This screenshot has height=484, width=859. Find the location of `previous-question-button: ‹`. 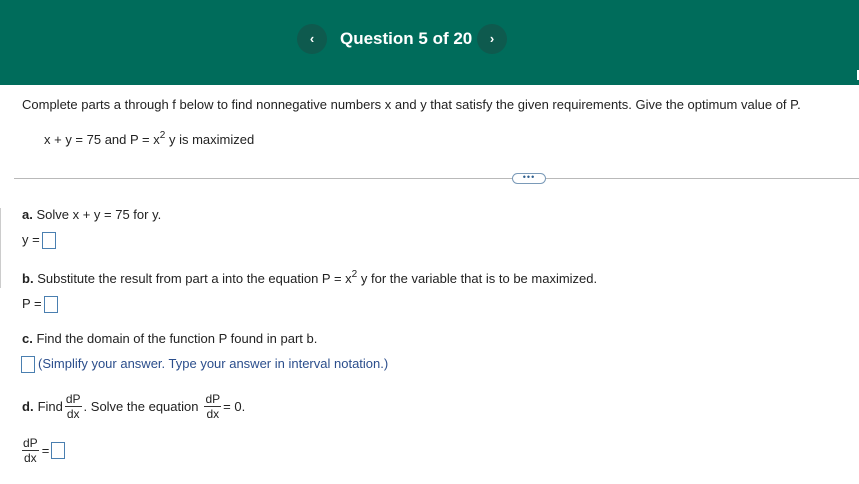

previous-question-button: ‹ is located at coordinates (312, 39).